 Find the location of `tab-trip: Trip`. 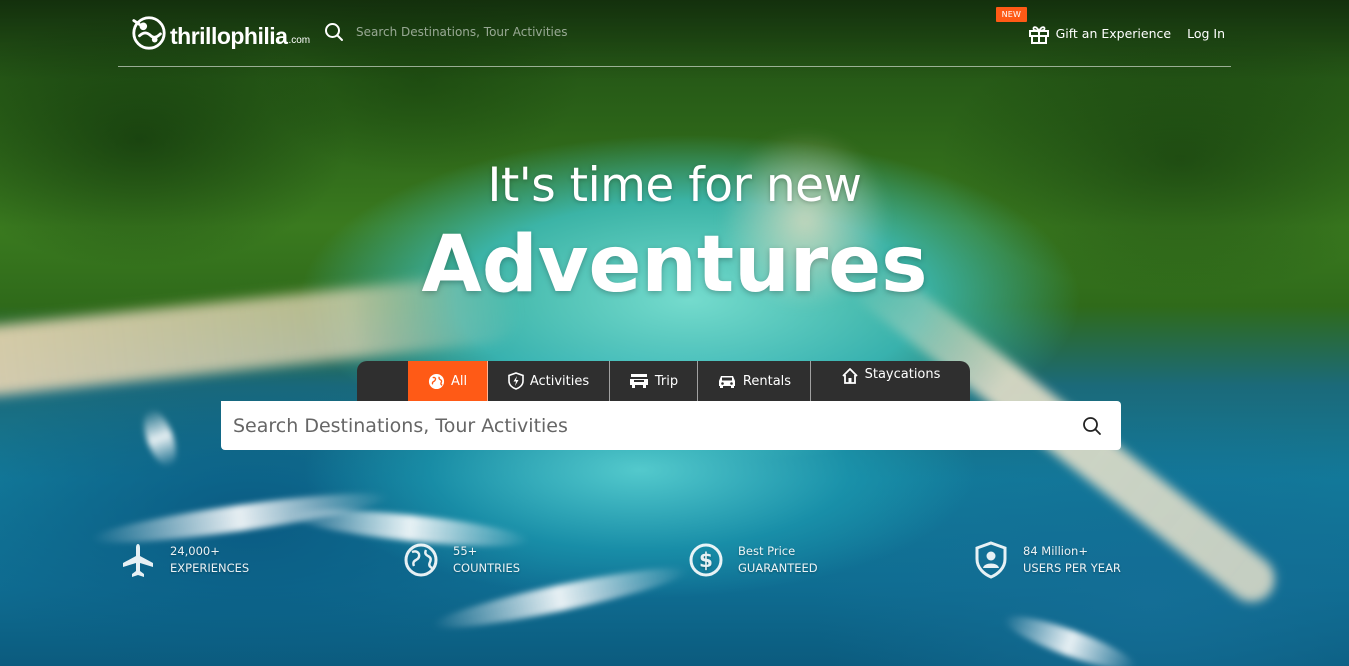

tab-trip: Trip is located at coordinates (654, 381).